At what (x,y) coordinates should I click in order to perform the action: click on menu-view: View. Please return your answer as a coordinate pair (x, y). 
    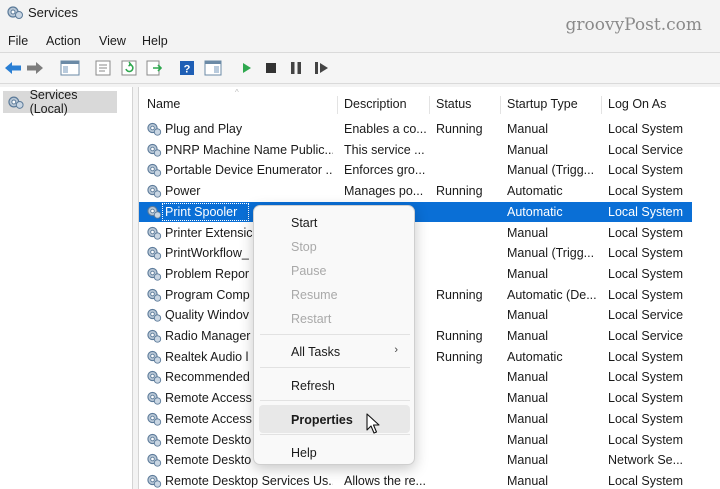
    Looking at the image, I should click on (112, 41).